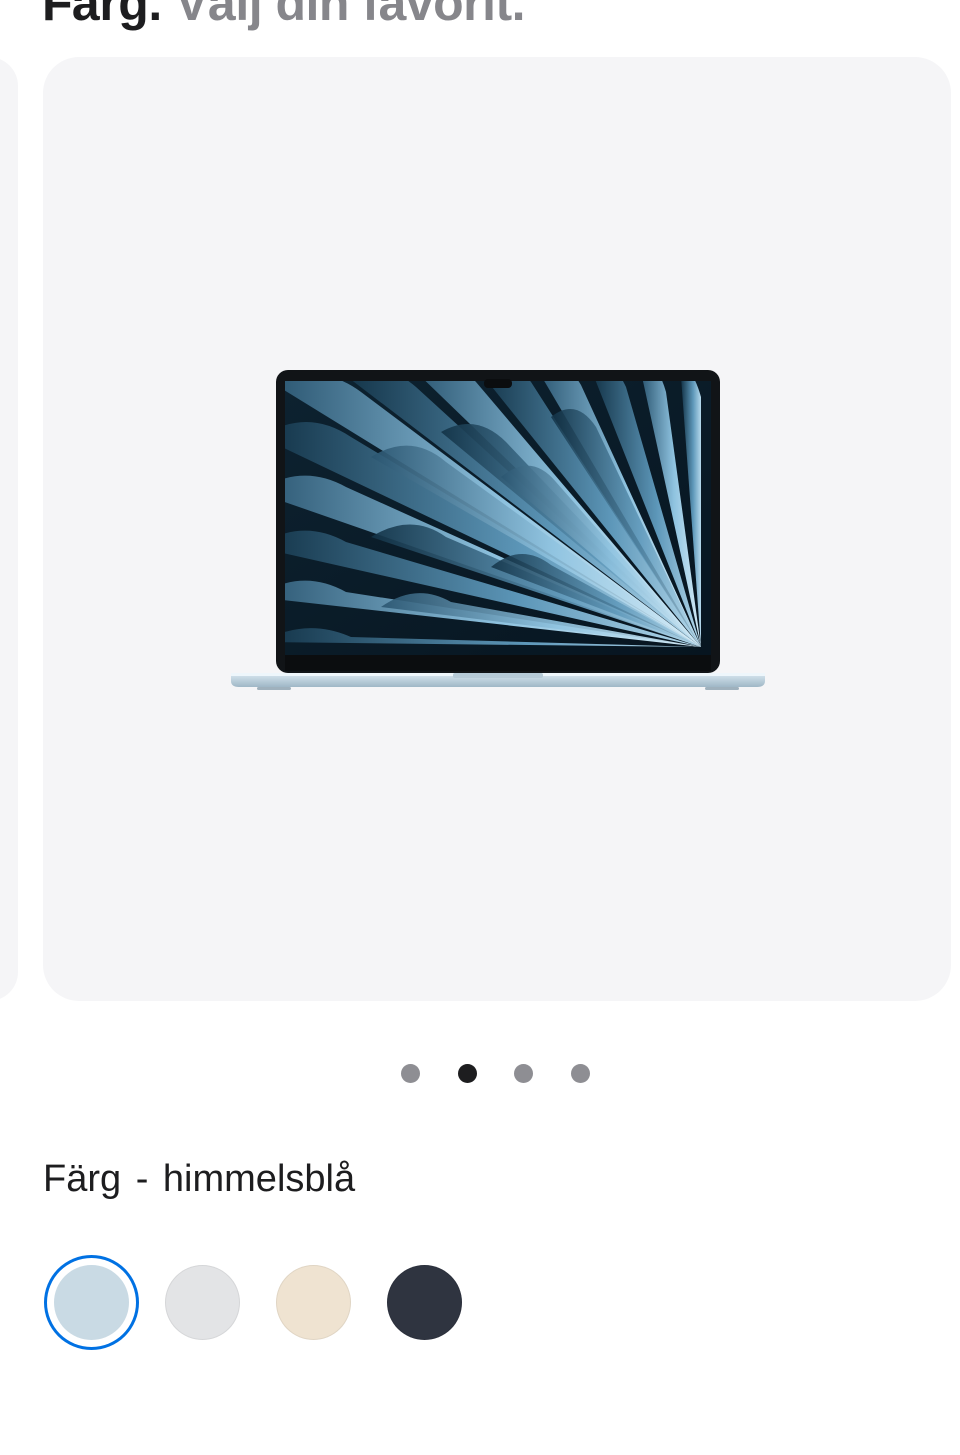 Image resolution: width=960 pixels, height=1455 pixels. What do you see at coordinates (480, 1074) in the screenshot?
I see `gallery-pagination` at bounding box center [480, 1074].